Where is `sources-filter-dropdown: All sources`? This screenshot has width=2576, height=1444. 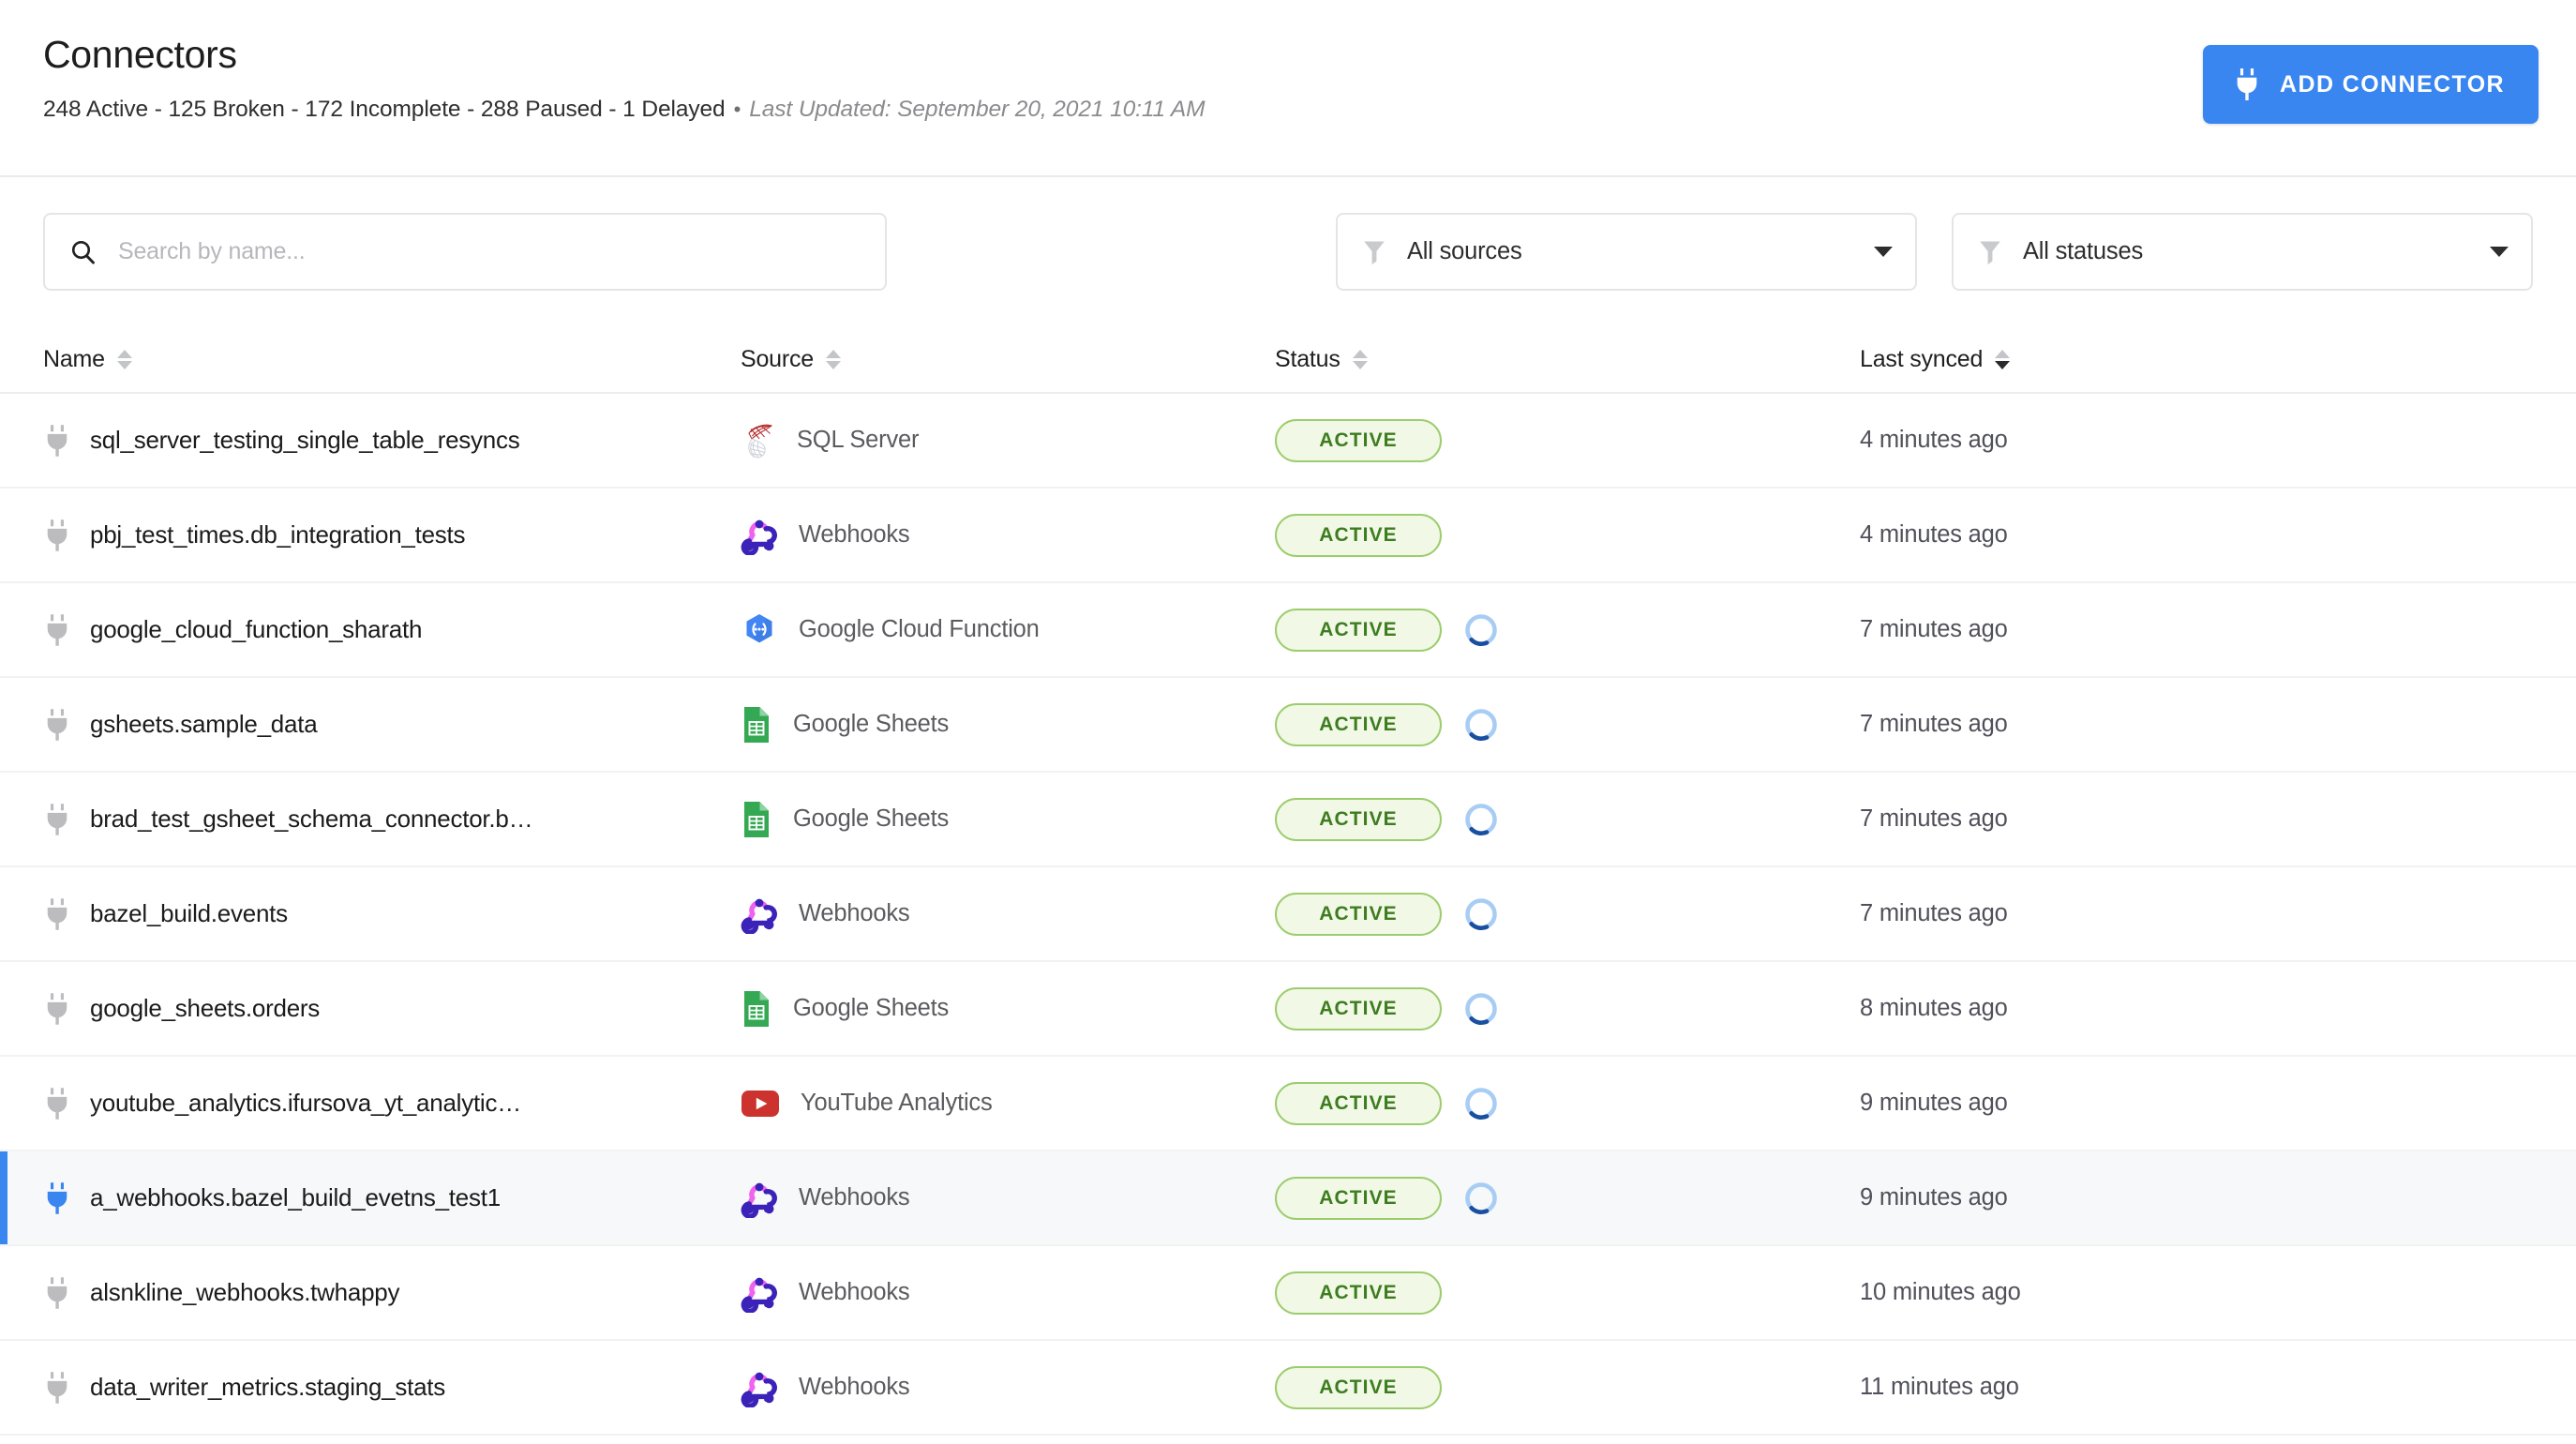 sources-filter-dropdown: All sources is located at coordinates (1626, 252).